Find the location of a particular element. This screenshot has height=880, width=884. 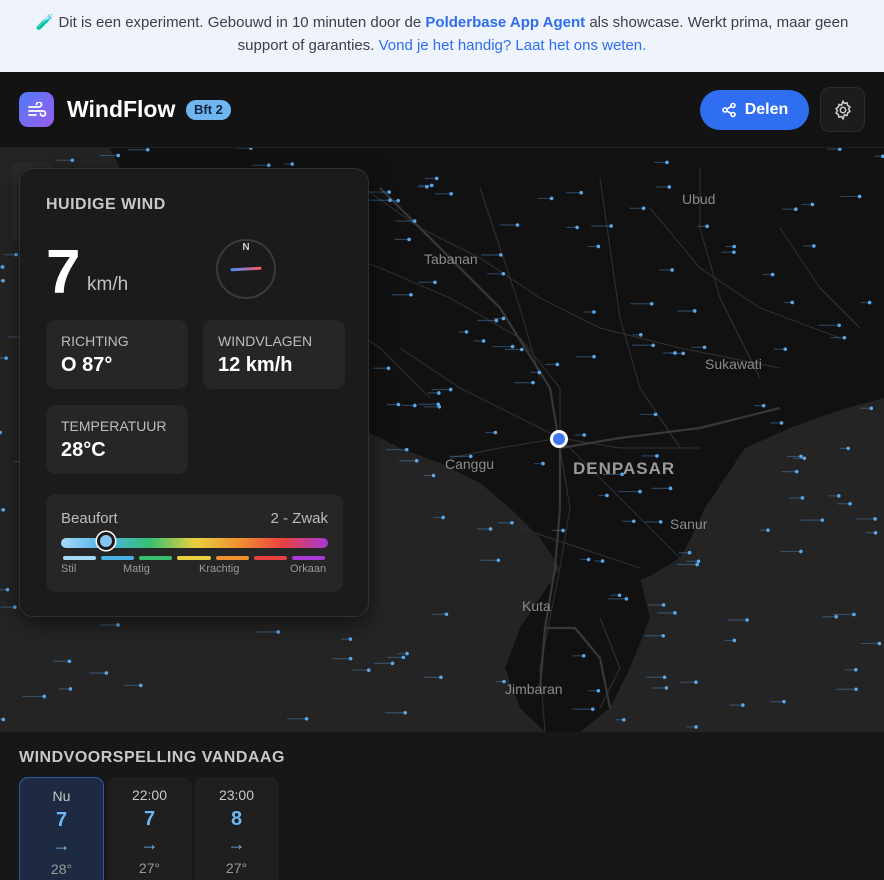

forecast-speed: 8 is located at coordinates (236, 819).